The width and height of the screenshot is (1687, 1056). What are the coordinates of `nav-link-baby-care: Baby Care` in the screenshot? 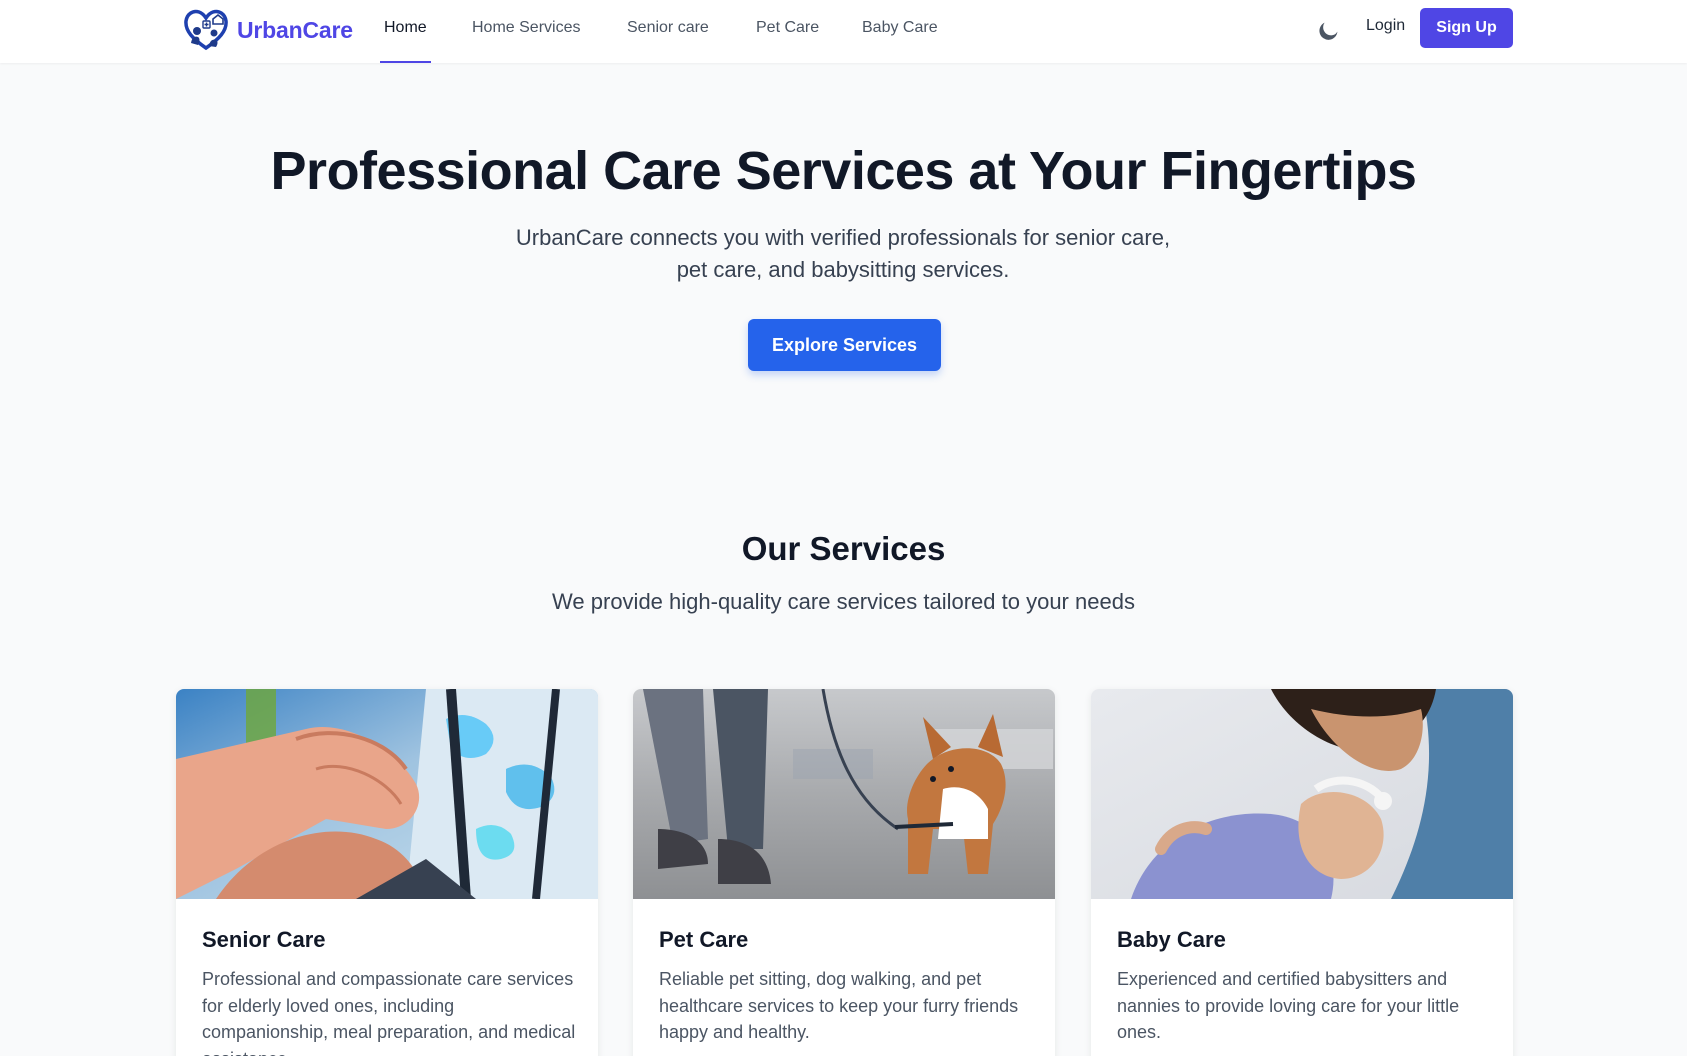 It's located at (900, 31).